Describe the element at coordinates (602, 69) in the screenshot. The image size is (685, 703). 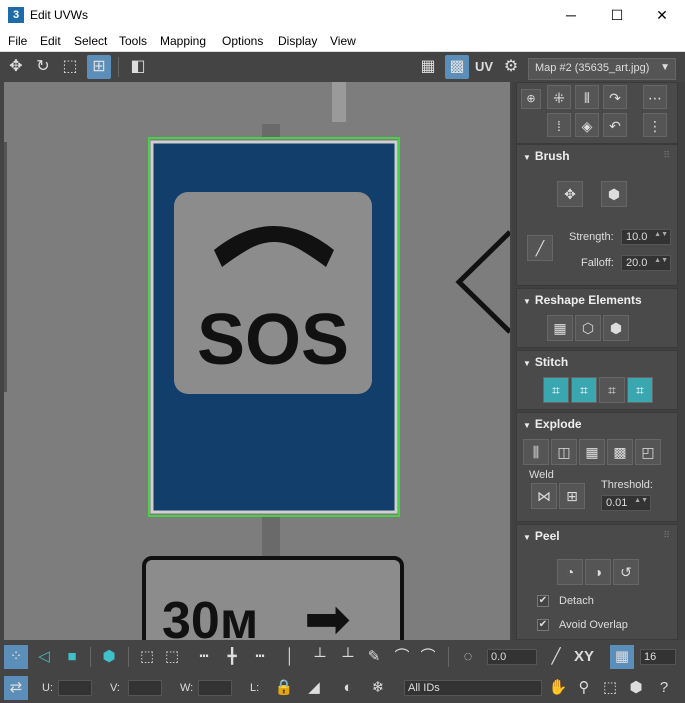
I see `map-dropdown: Map #2 (35635_art.jpg) ▼` at that location.